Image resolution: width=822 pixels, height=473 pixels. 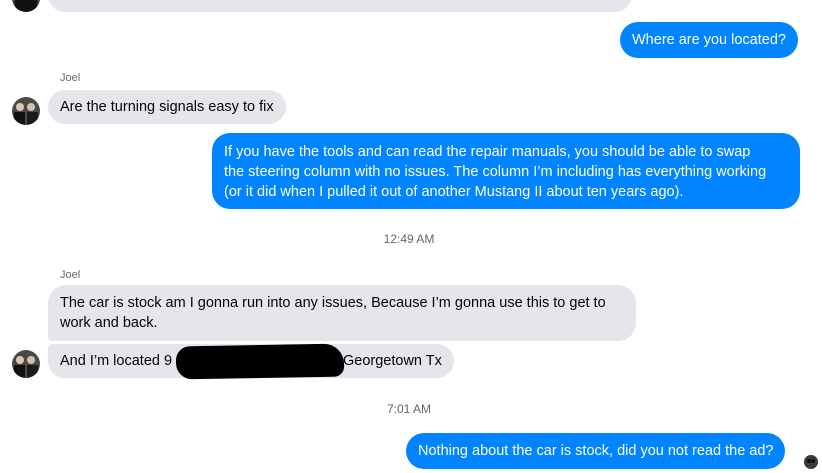 I want to click on cropped-previous-message, so click(x=340, y=6).